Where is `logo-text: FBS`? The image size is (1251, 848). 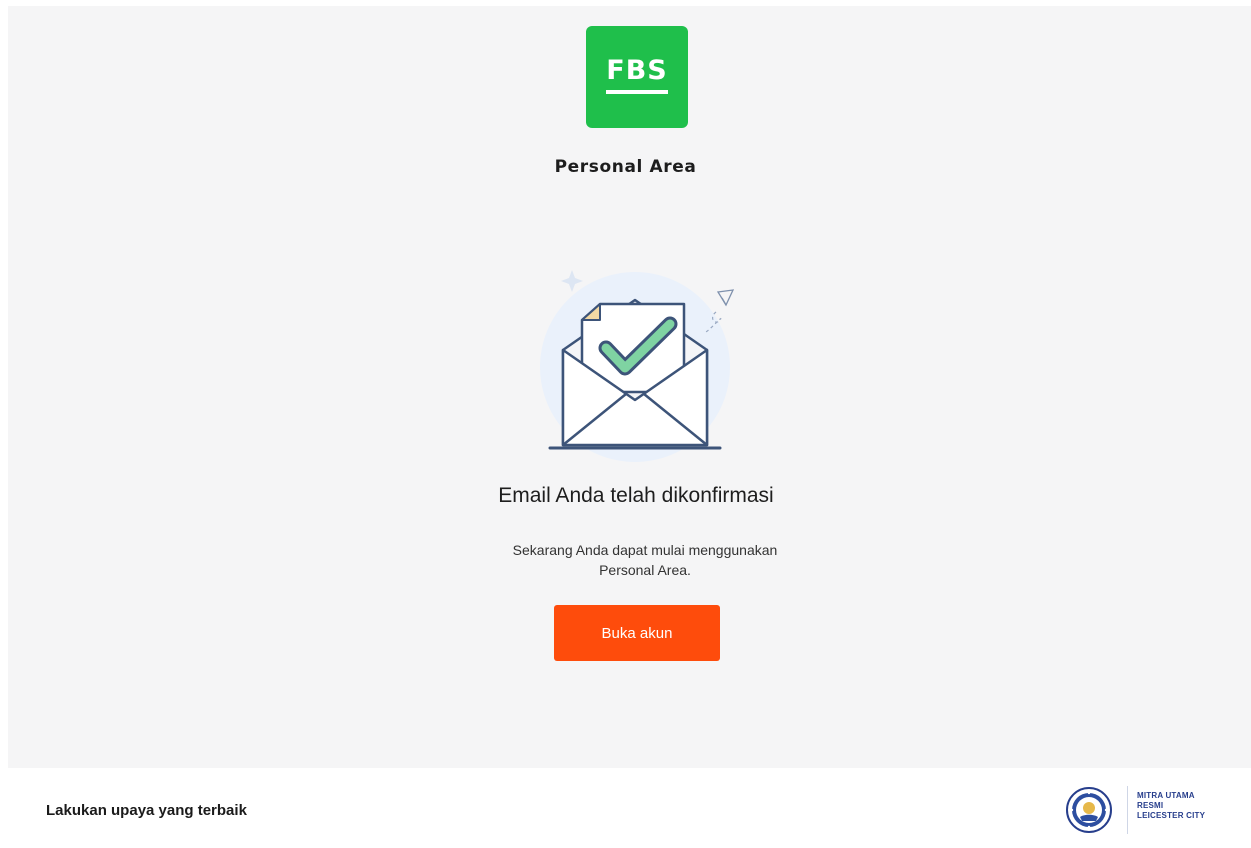 logo-text: FBS is located at coordinates (637, 70).